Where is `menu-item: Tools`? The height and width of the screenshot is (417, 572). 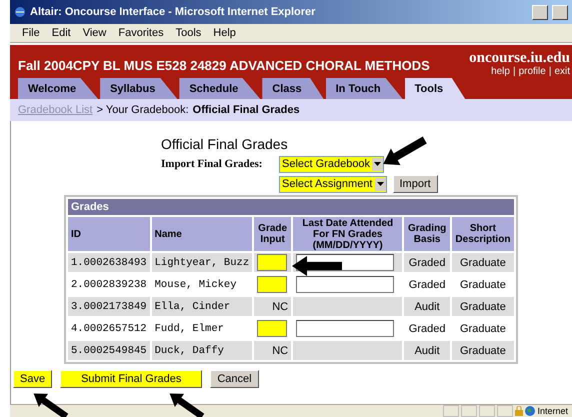 menu-item: Tools is located at coordinates (189, 33).